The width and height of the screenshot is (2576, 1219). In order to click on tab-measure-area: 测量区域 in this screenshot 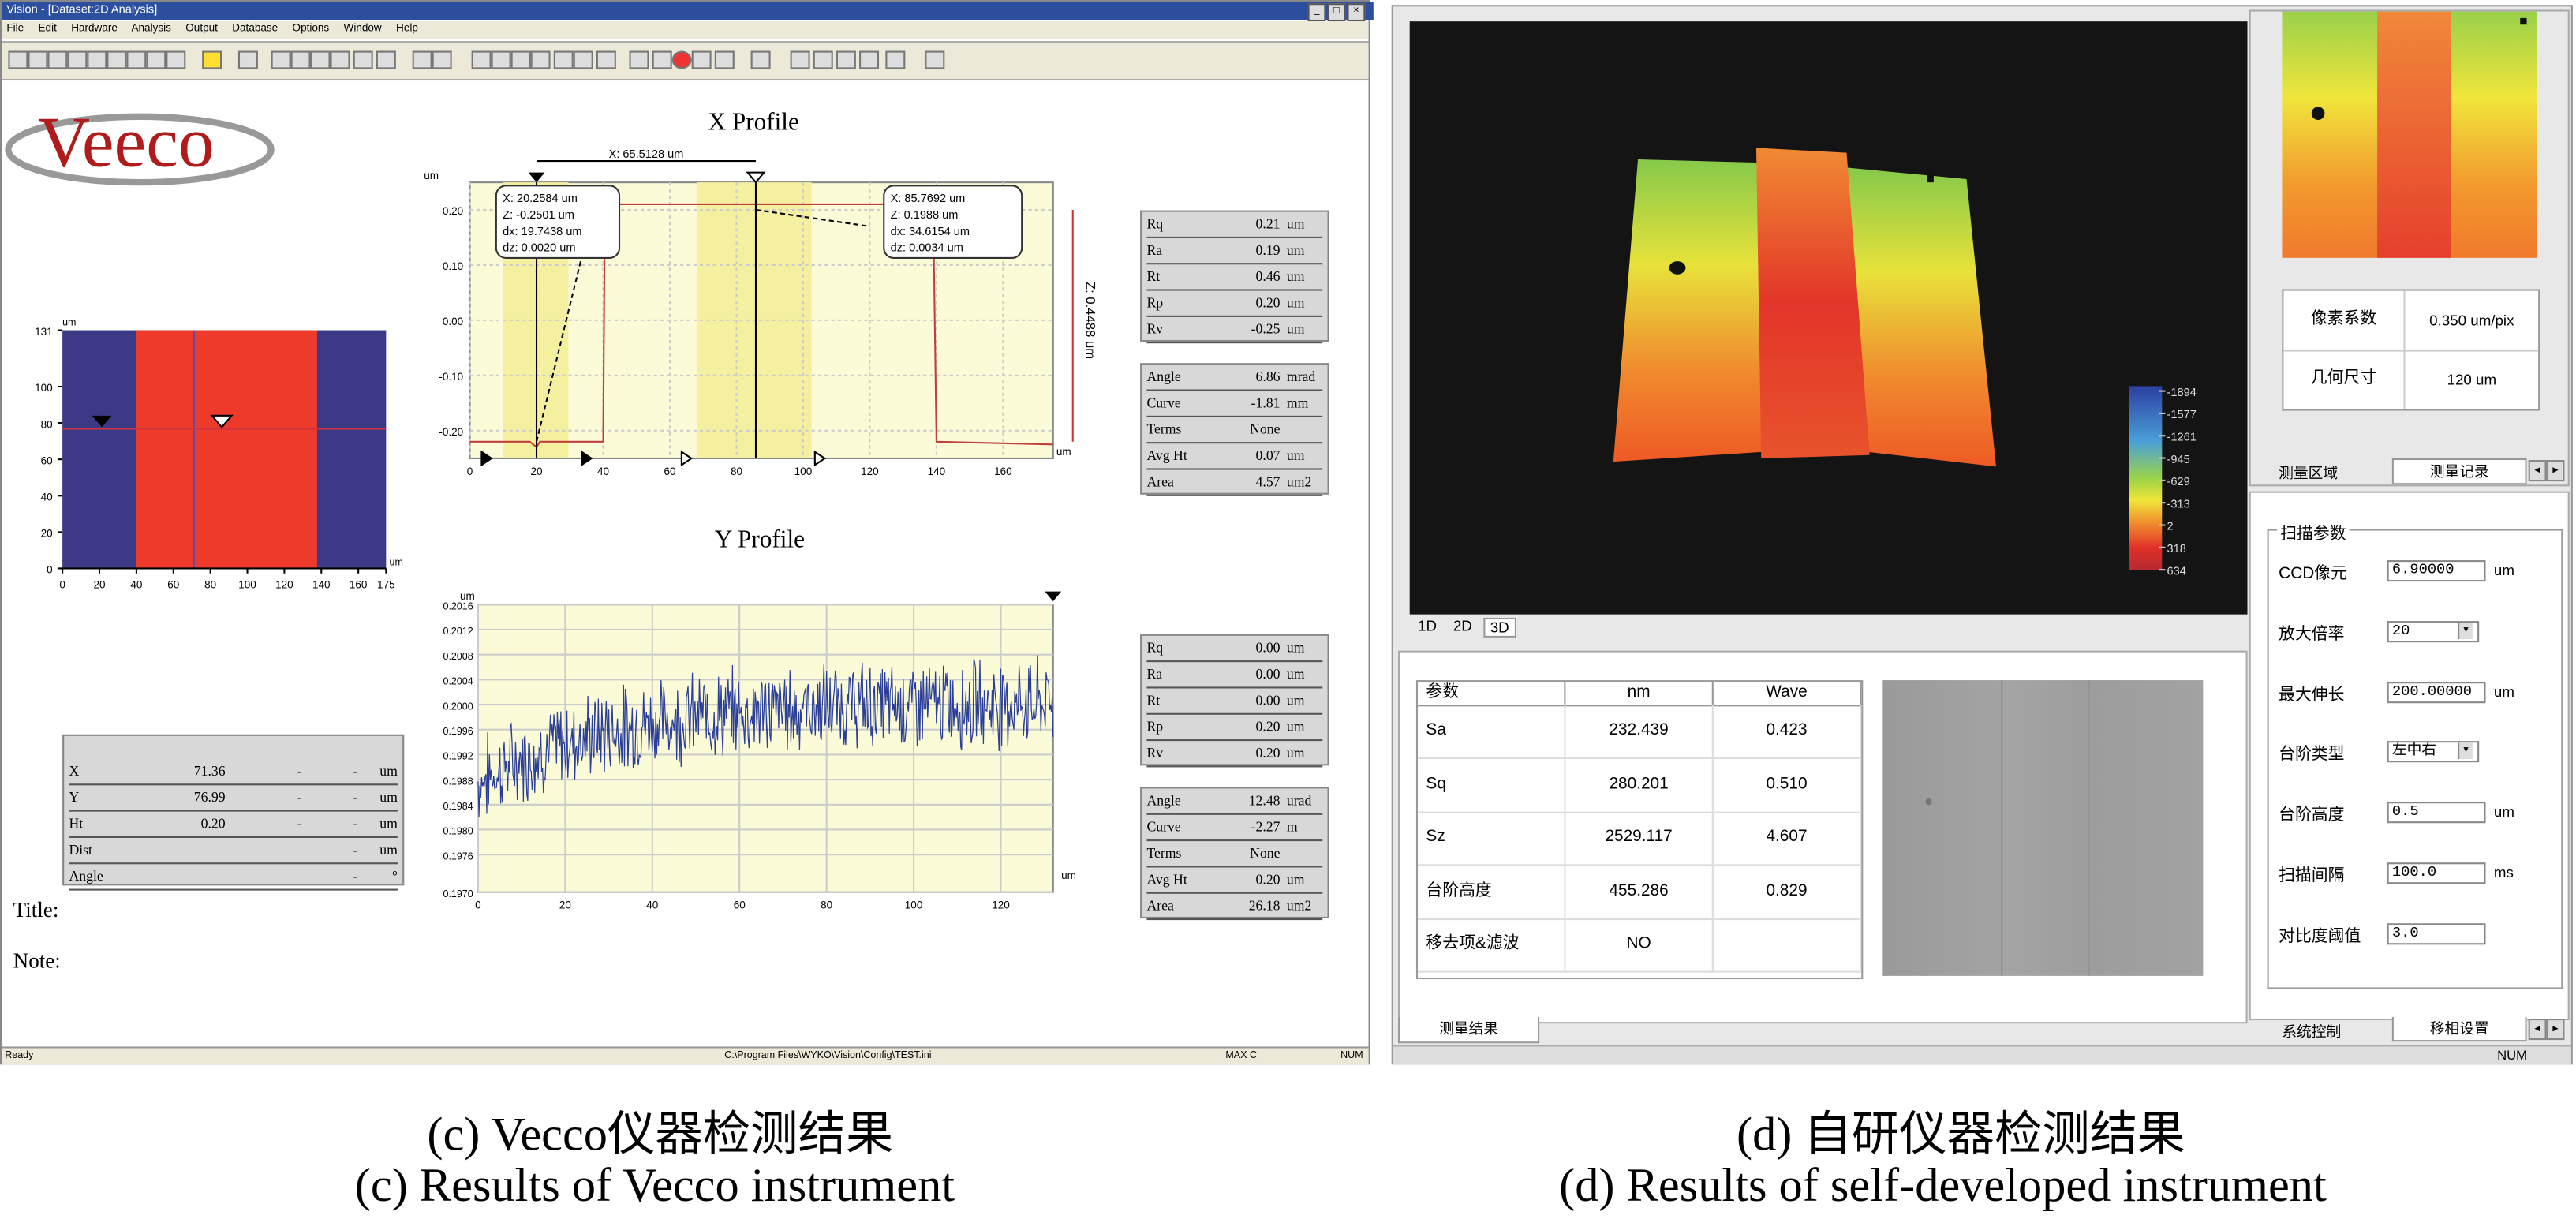, I will do `click(2308, 472)`.